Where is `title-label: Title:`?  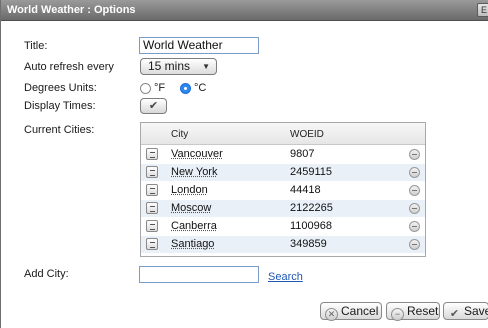
title-label: Title: is located at coordinates (36, 46).